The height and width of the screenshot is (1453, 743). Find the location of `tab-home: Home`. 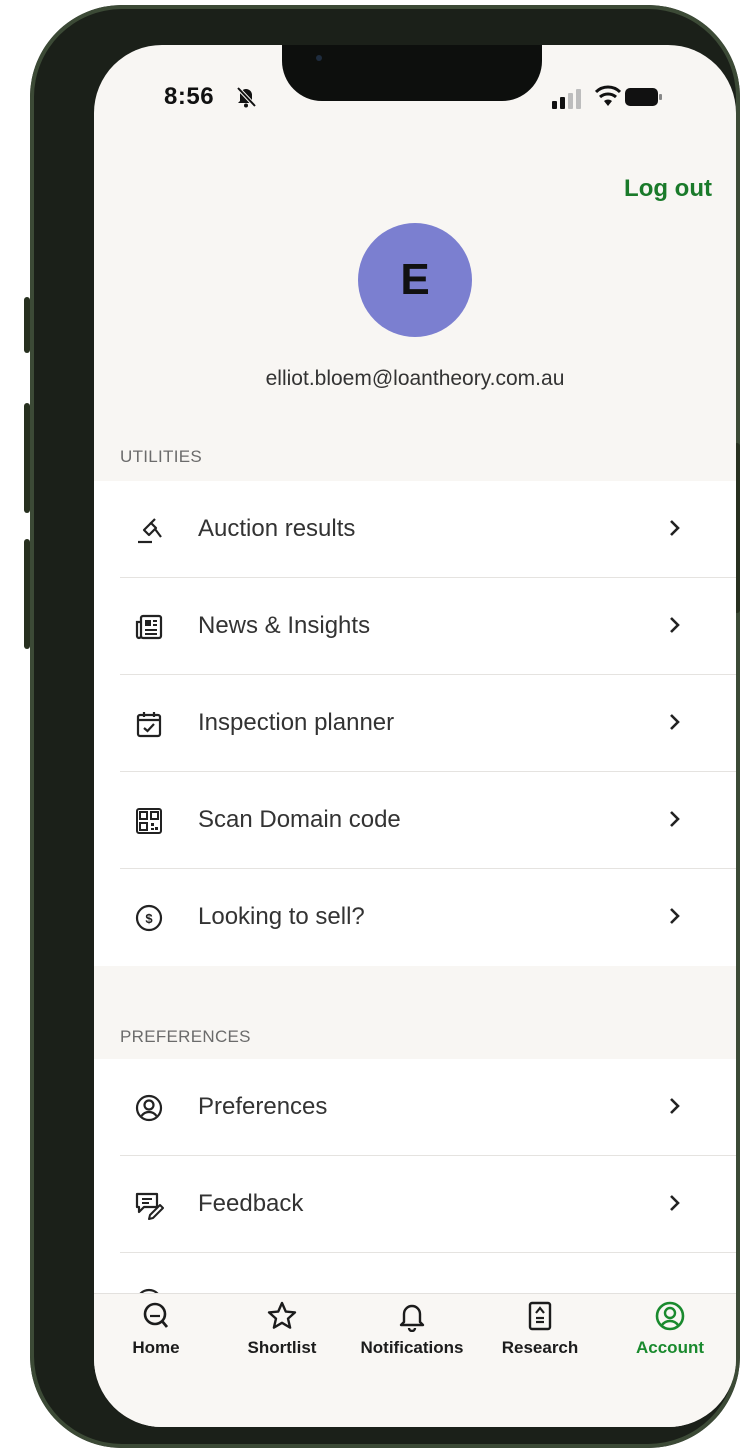

tab-home: Home is located at coordinates (156, 1329).